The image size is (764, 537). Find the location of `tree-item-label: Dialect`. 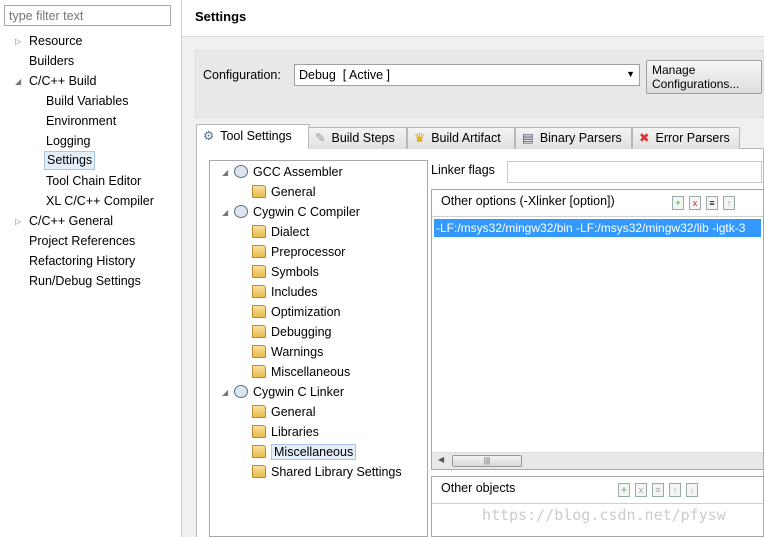

tree-item-label: Dialect is located at coordinates (290, 232).